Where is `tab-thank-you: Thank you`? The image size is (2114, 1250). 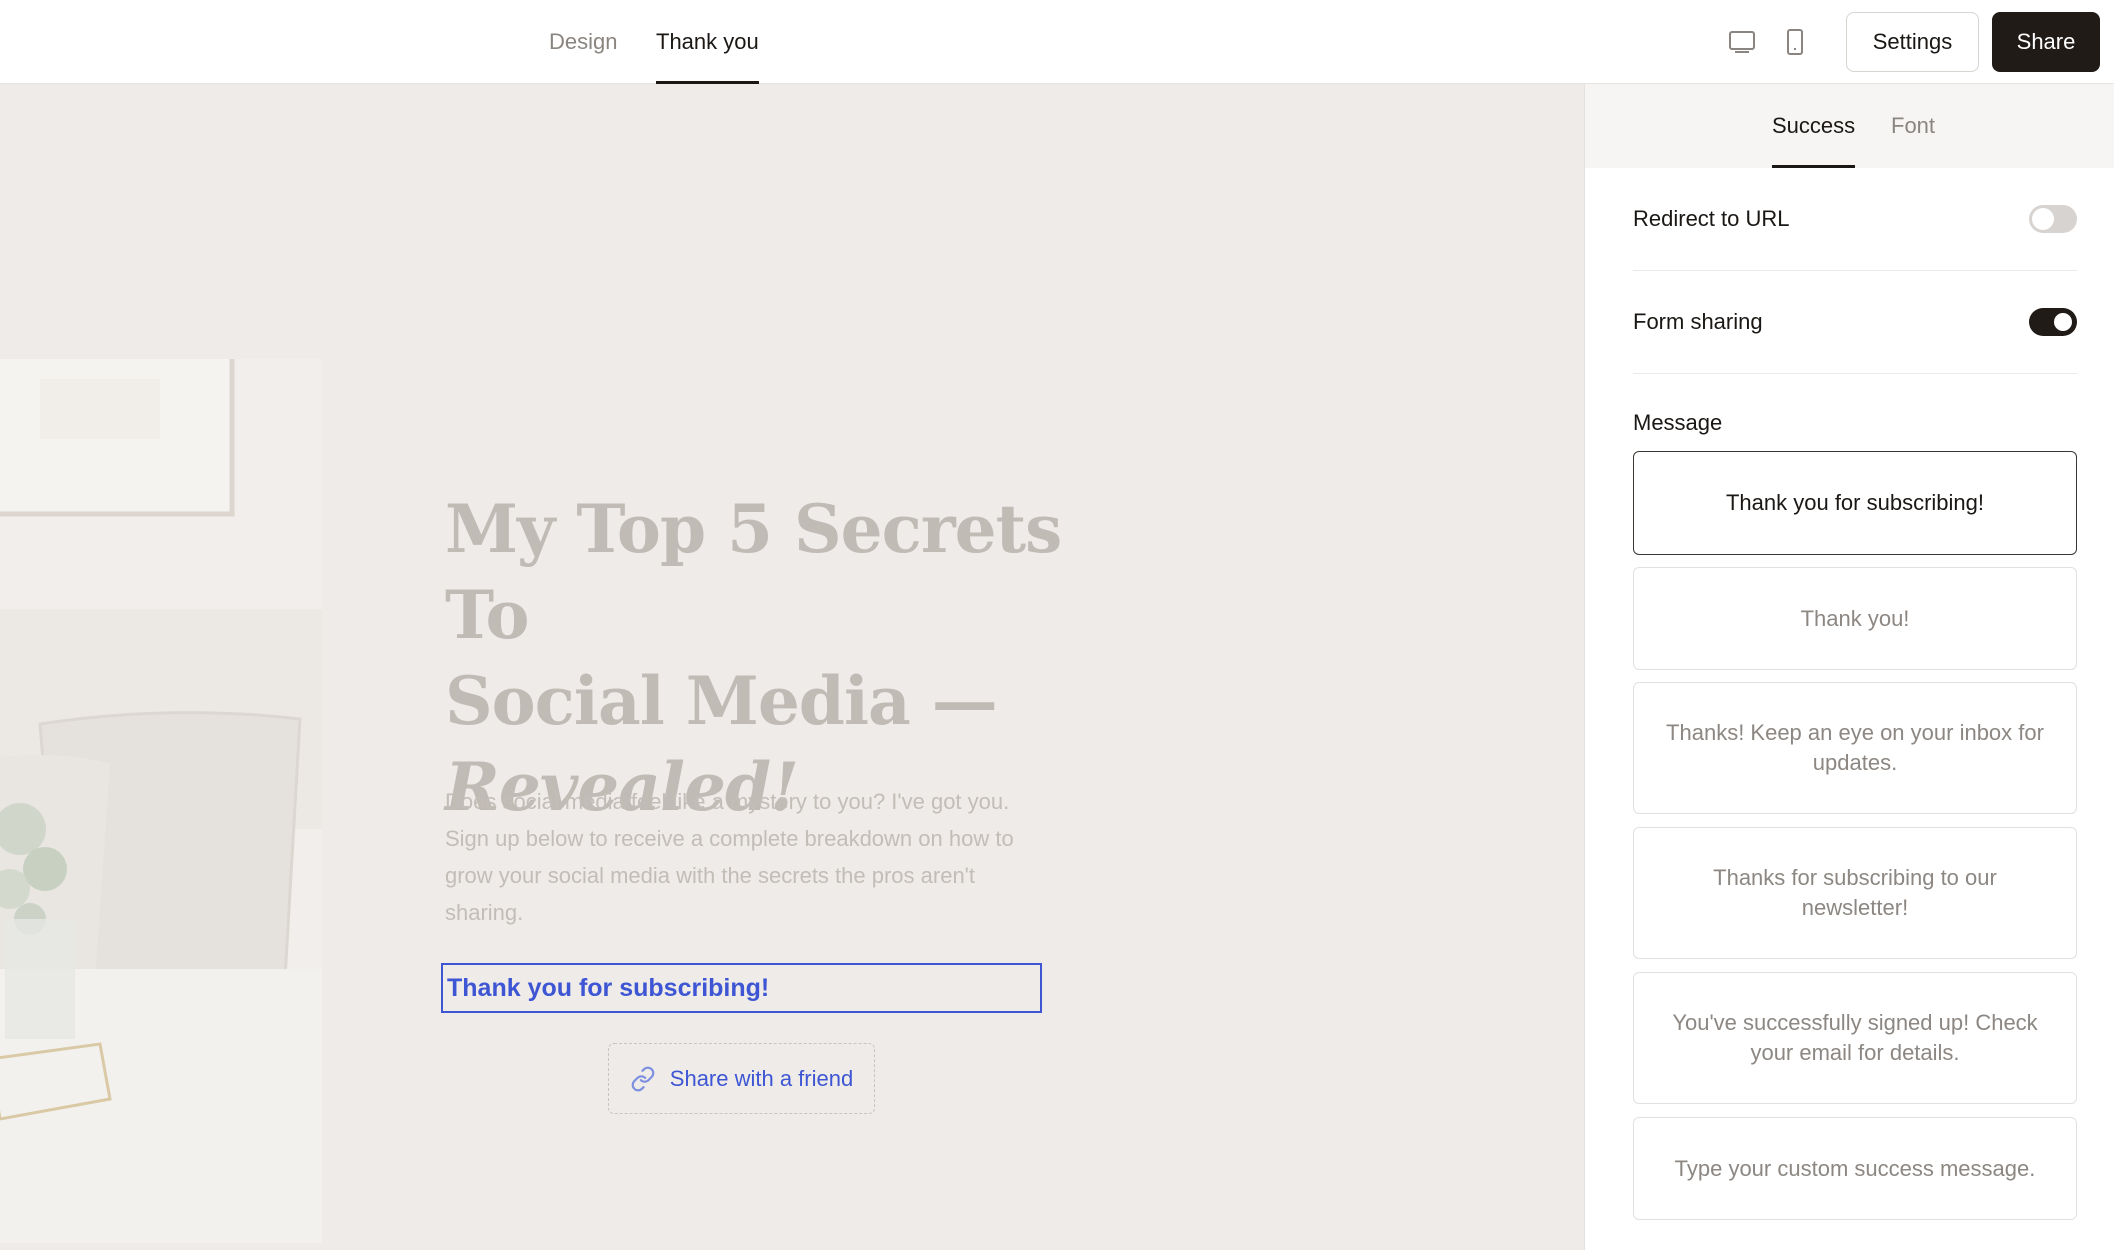 tab-thank-you: Thank you is located at coordinates (707, 42).